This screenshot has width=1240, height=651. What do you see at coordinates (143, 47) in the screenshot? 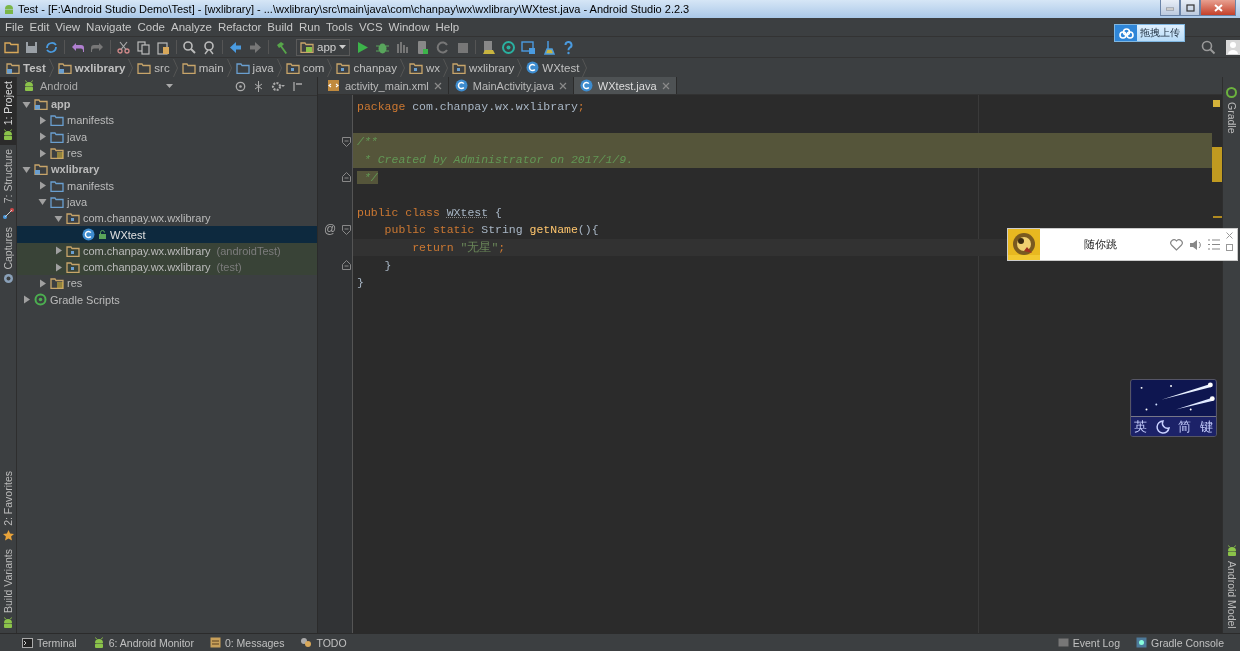
I see `copy-icon` at bounding box center [143, 47].